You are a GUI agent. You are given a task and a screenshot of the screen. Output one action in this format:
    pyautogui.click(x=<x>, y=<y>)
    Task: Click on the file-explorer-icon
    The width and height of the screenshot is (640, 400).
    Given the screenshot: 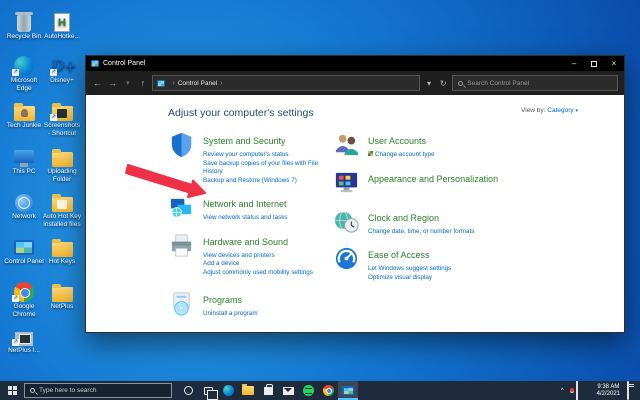 What is the action you would take?
    pyautogui.click(x=248, y=389)
    